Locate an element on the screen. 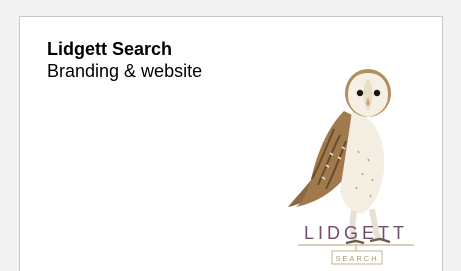  logo-wordmark: LIDGETT is located at coordinates (356, 233).